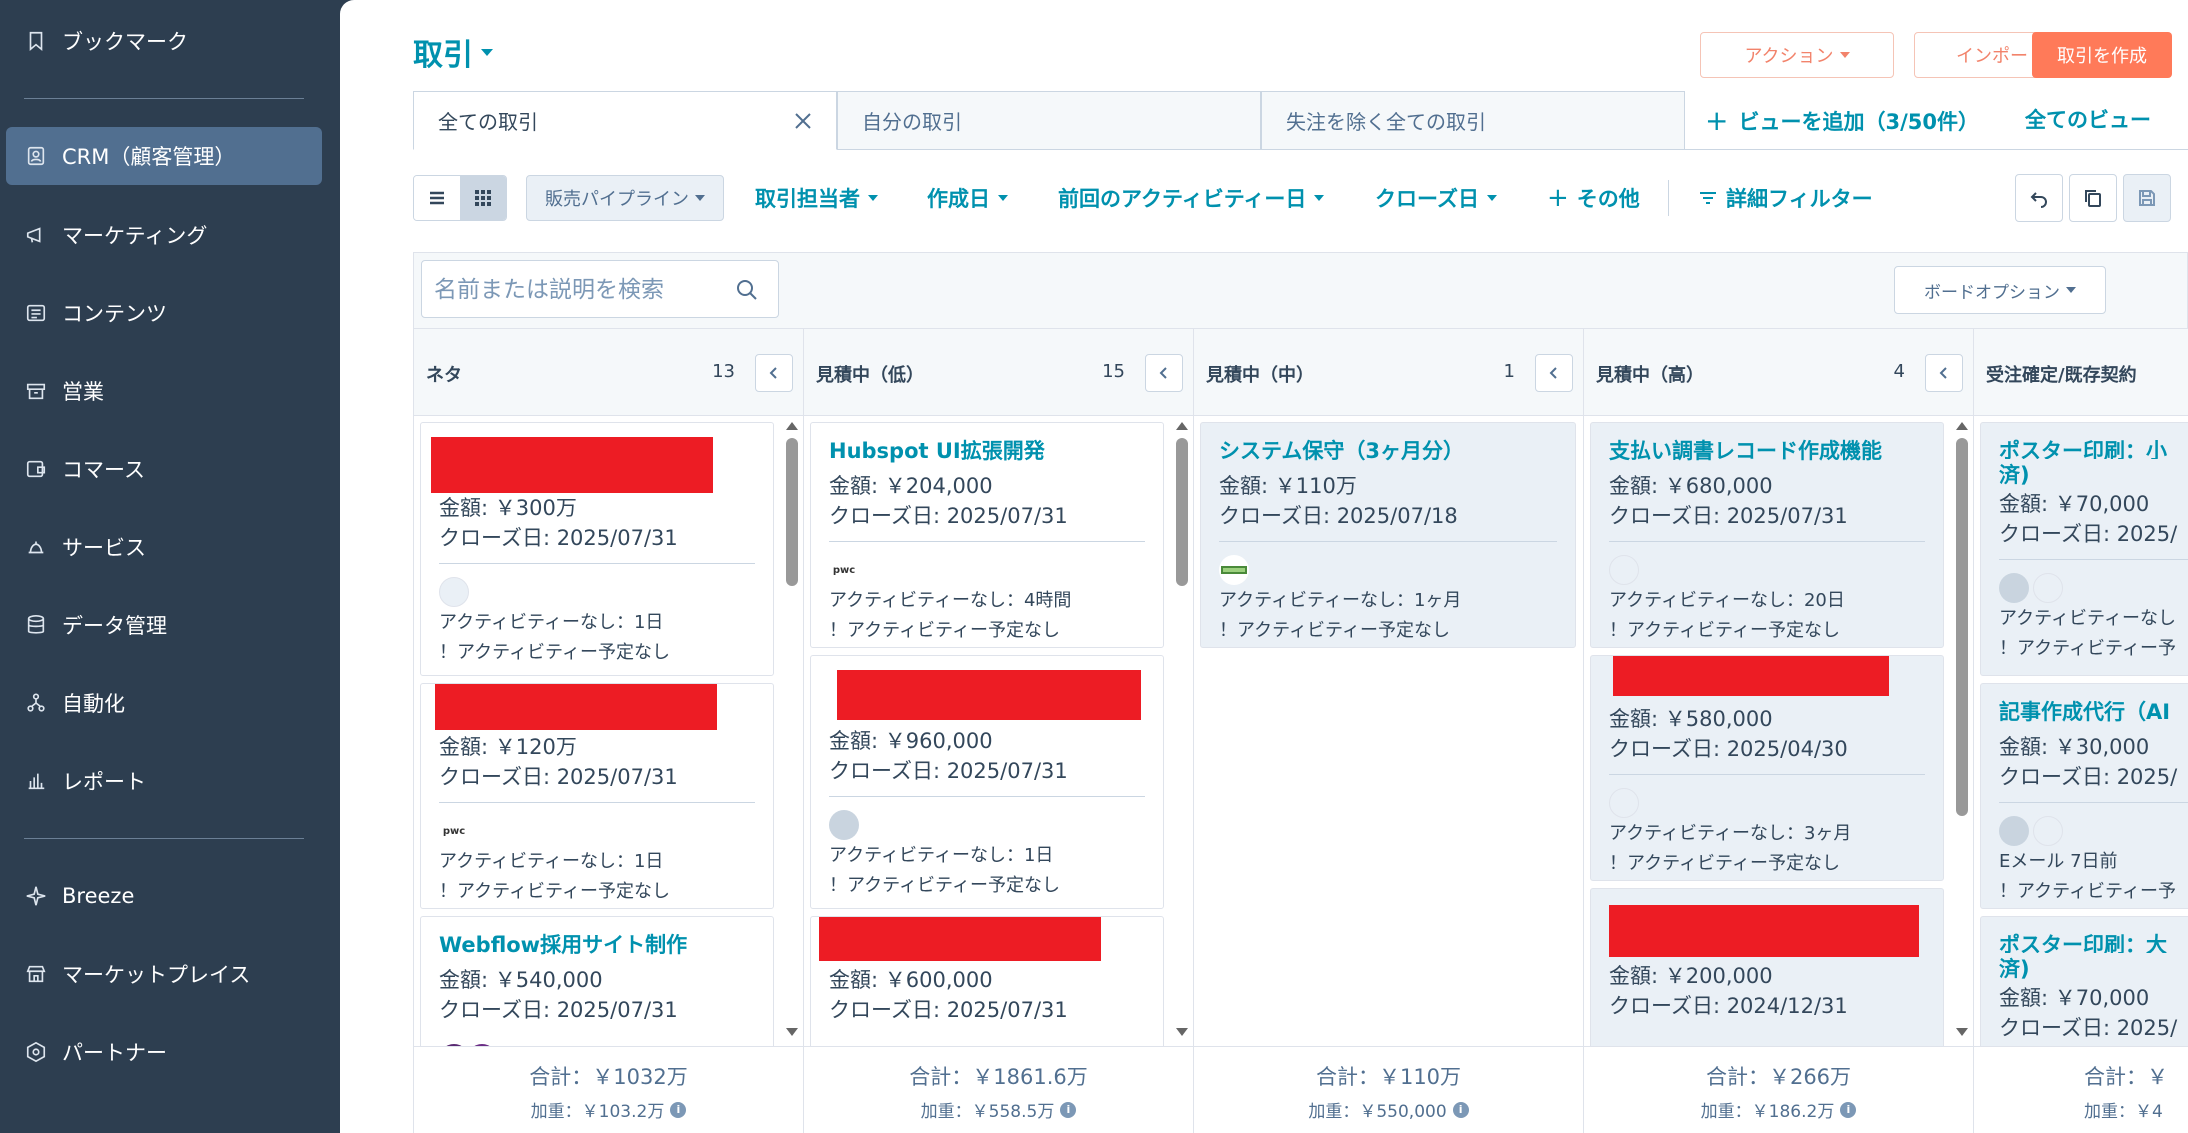  I want to click on sidebar-item-data: データ管理, so click(164, 625).